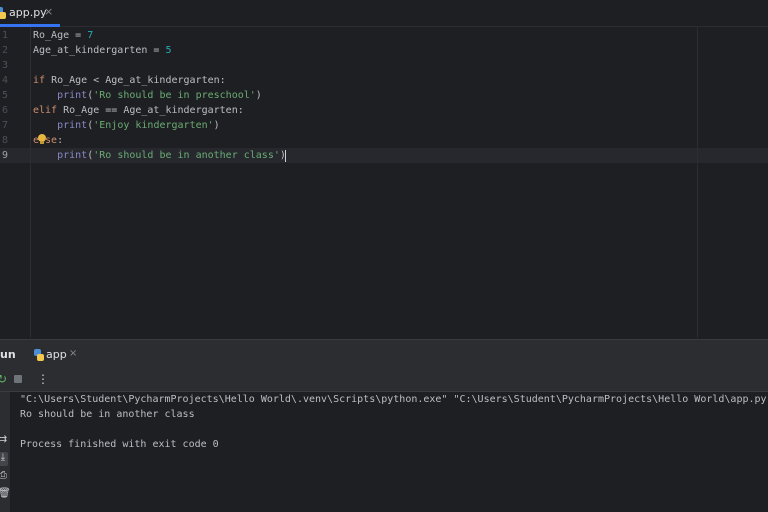 The width and height of the screenshot is (768, 512). I want to click on code-text: print('Enjoy kindergarten'), so click(126, 125).